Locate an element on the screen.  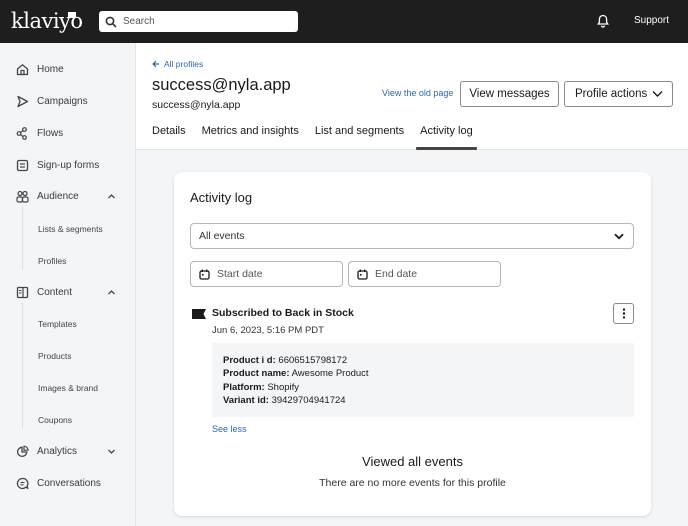
event-detail-row: Product i d: 6606515798172 is located at coordinates (423, 360).